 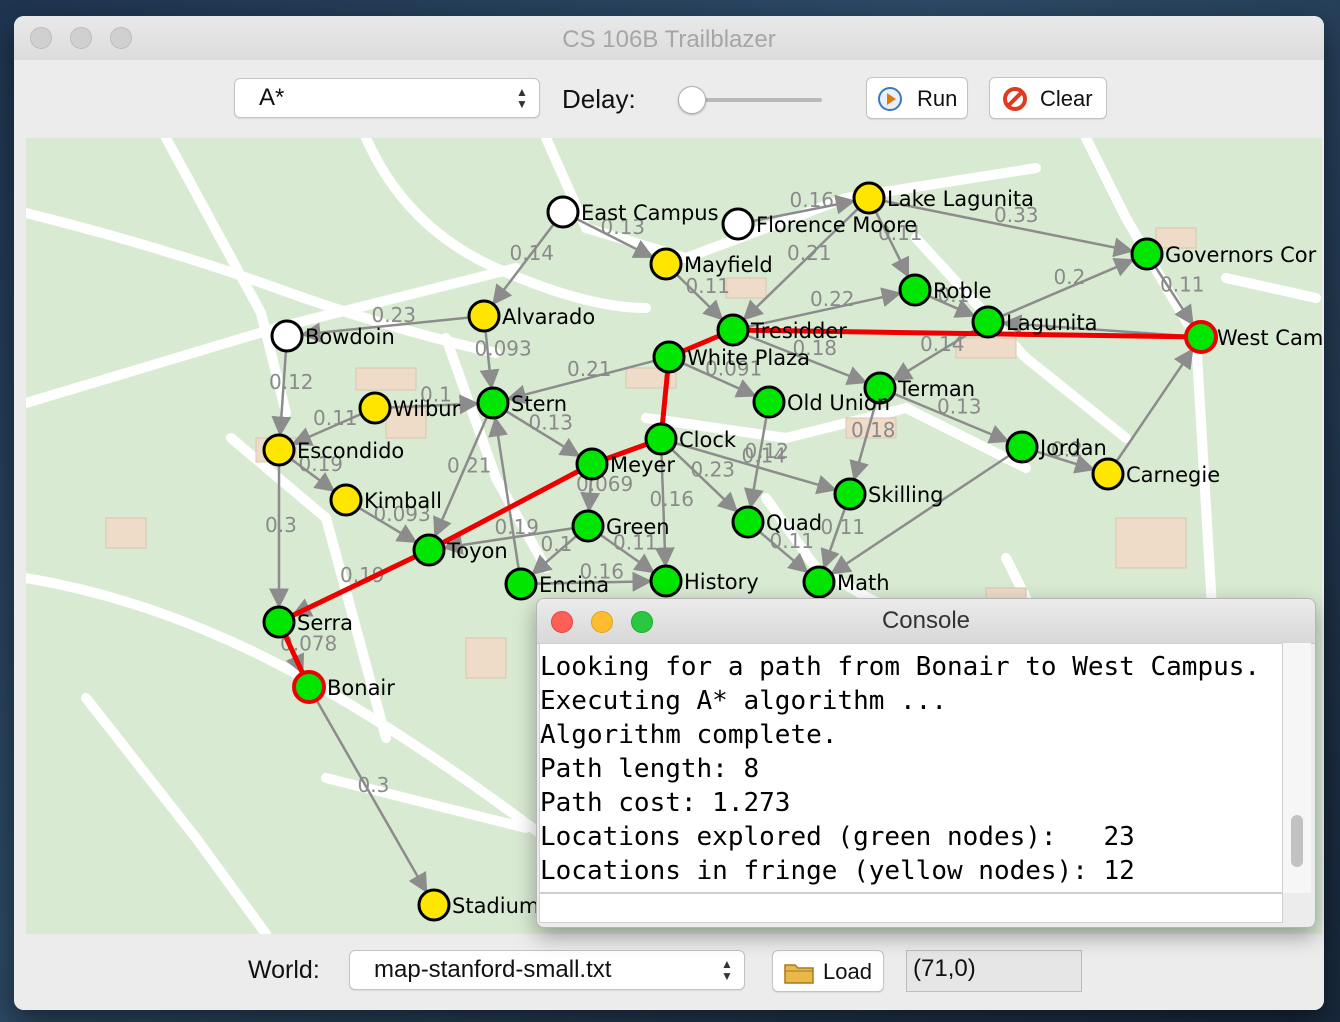 What do you see at coordinates (427, 409) in the screenshot?
I see `node-label: Wilbur` at bounding box center [427, 409].